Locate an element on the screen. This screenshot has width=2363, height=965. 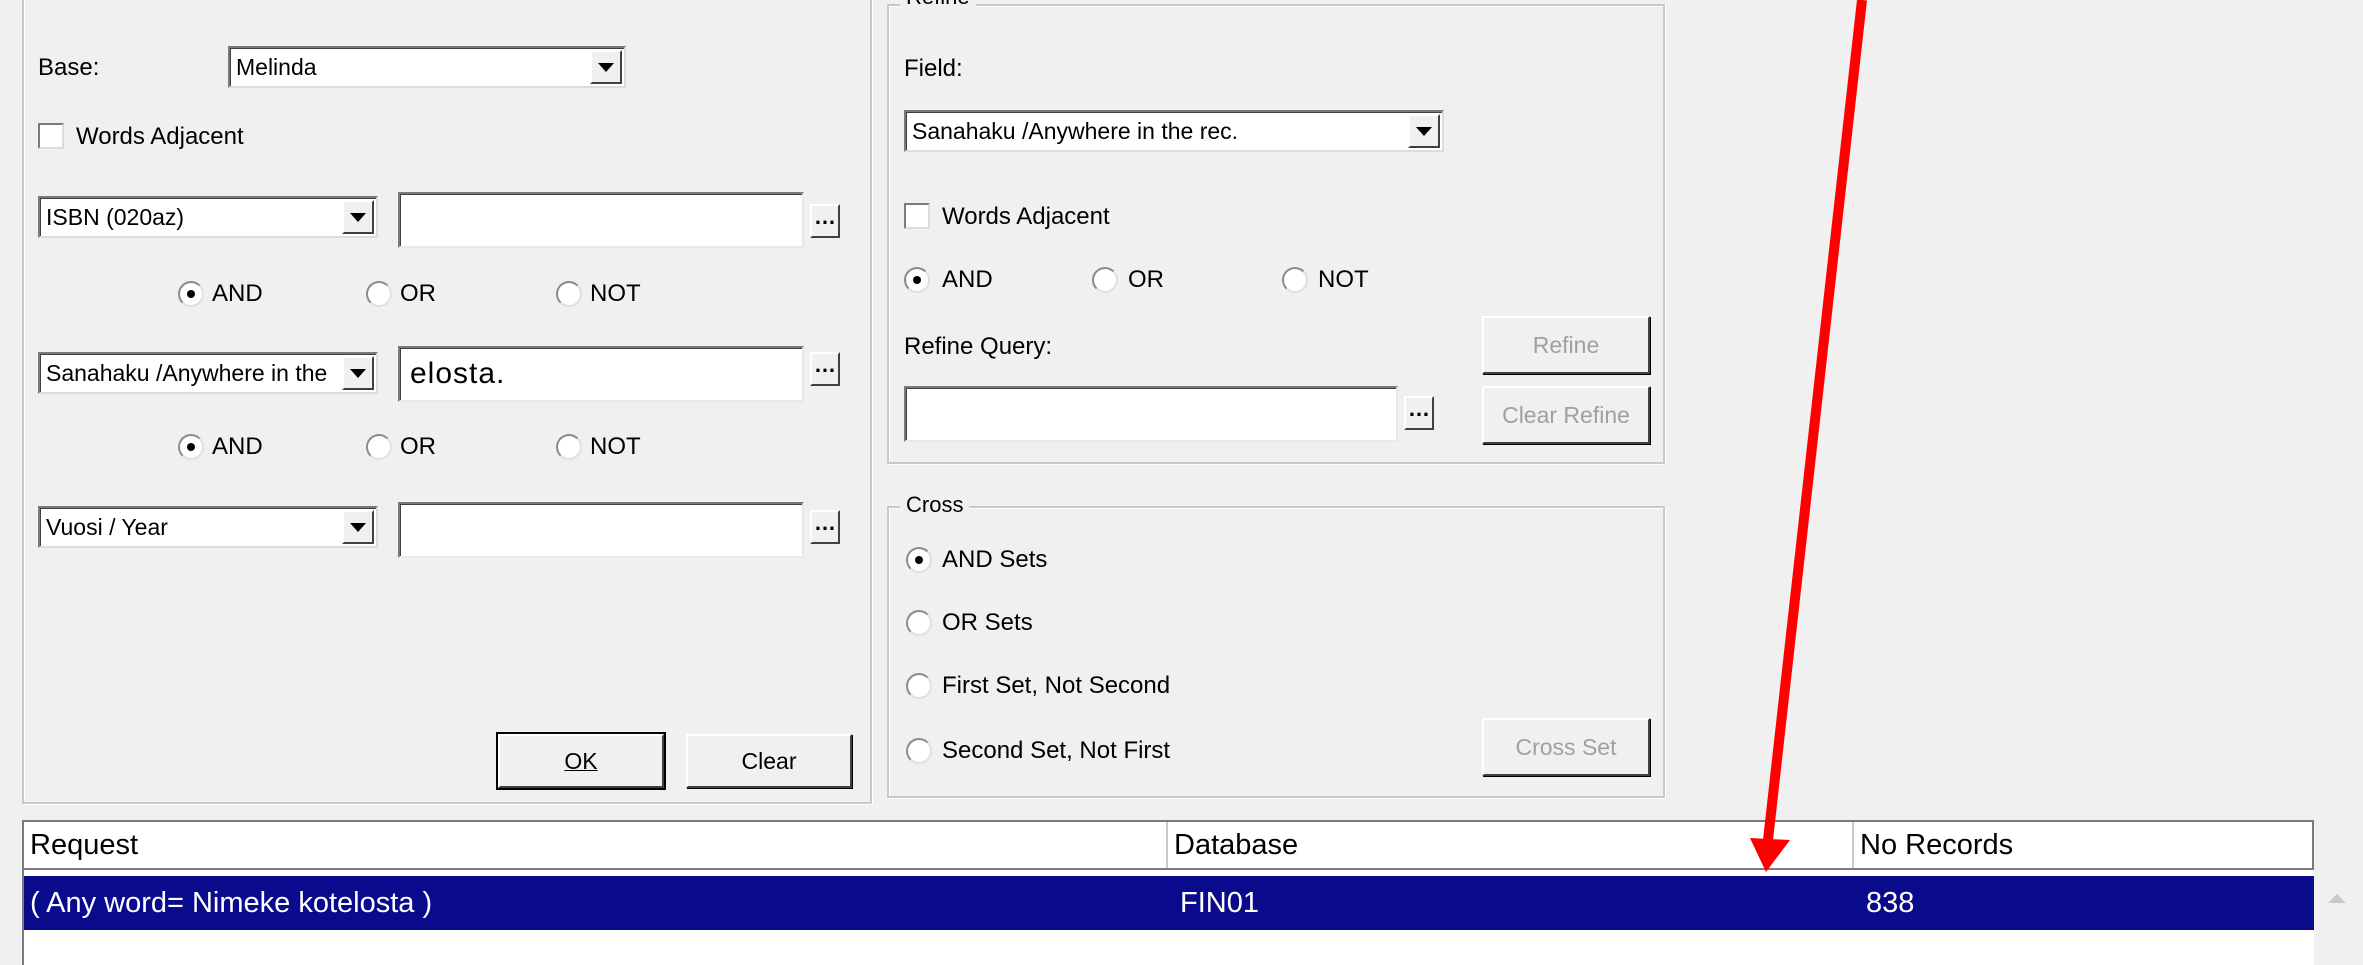
cross-and-sets-label: AND Sets is located at coordinates (995, 559).